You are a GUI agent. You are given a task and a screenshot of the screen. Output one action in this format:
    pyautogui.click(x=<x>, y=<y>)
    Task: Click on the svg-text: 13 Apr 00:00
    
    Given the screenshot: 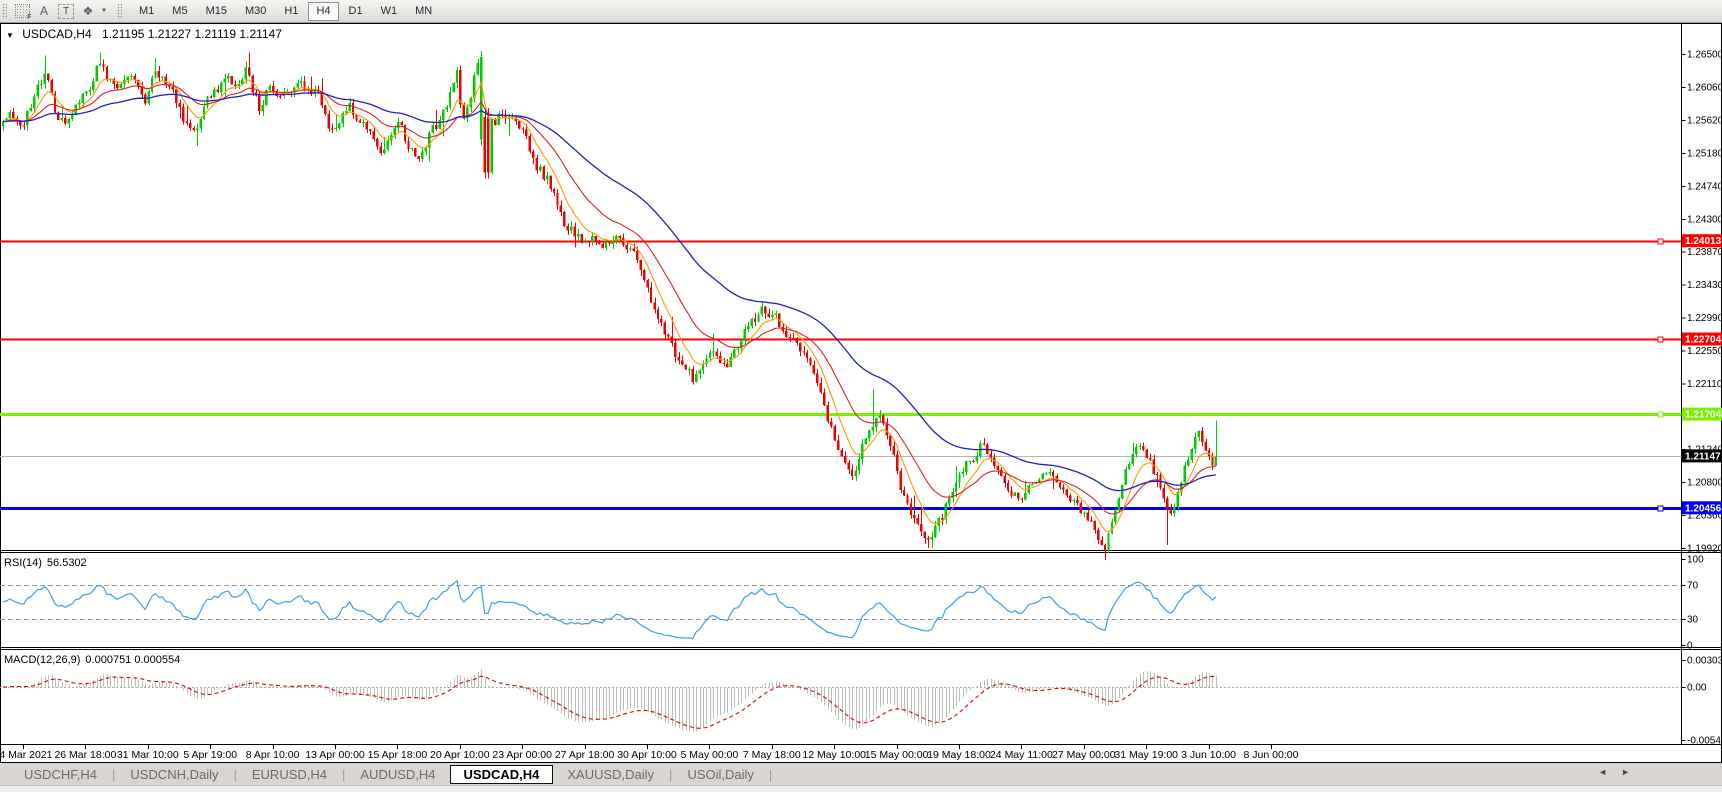 What is the action you would take?
    pyautogui.click(x=335, y=755)
    